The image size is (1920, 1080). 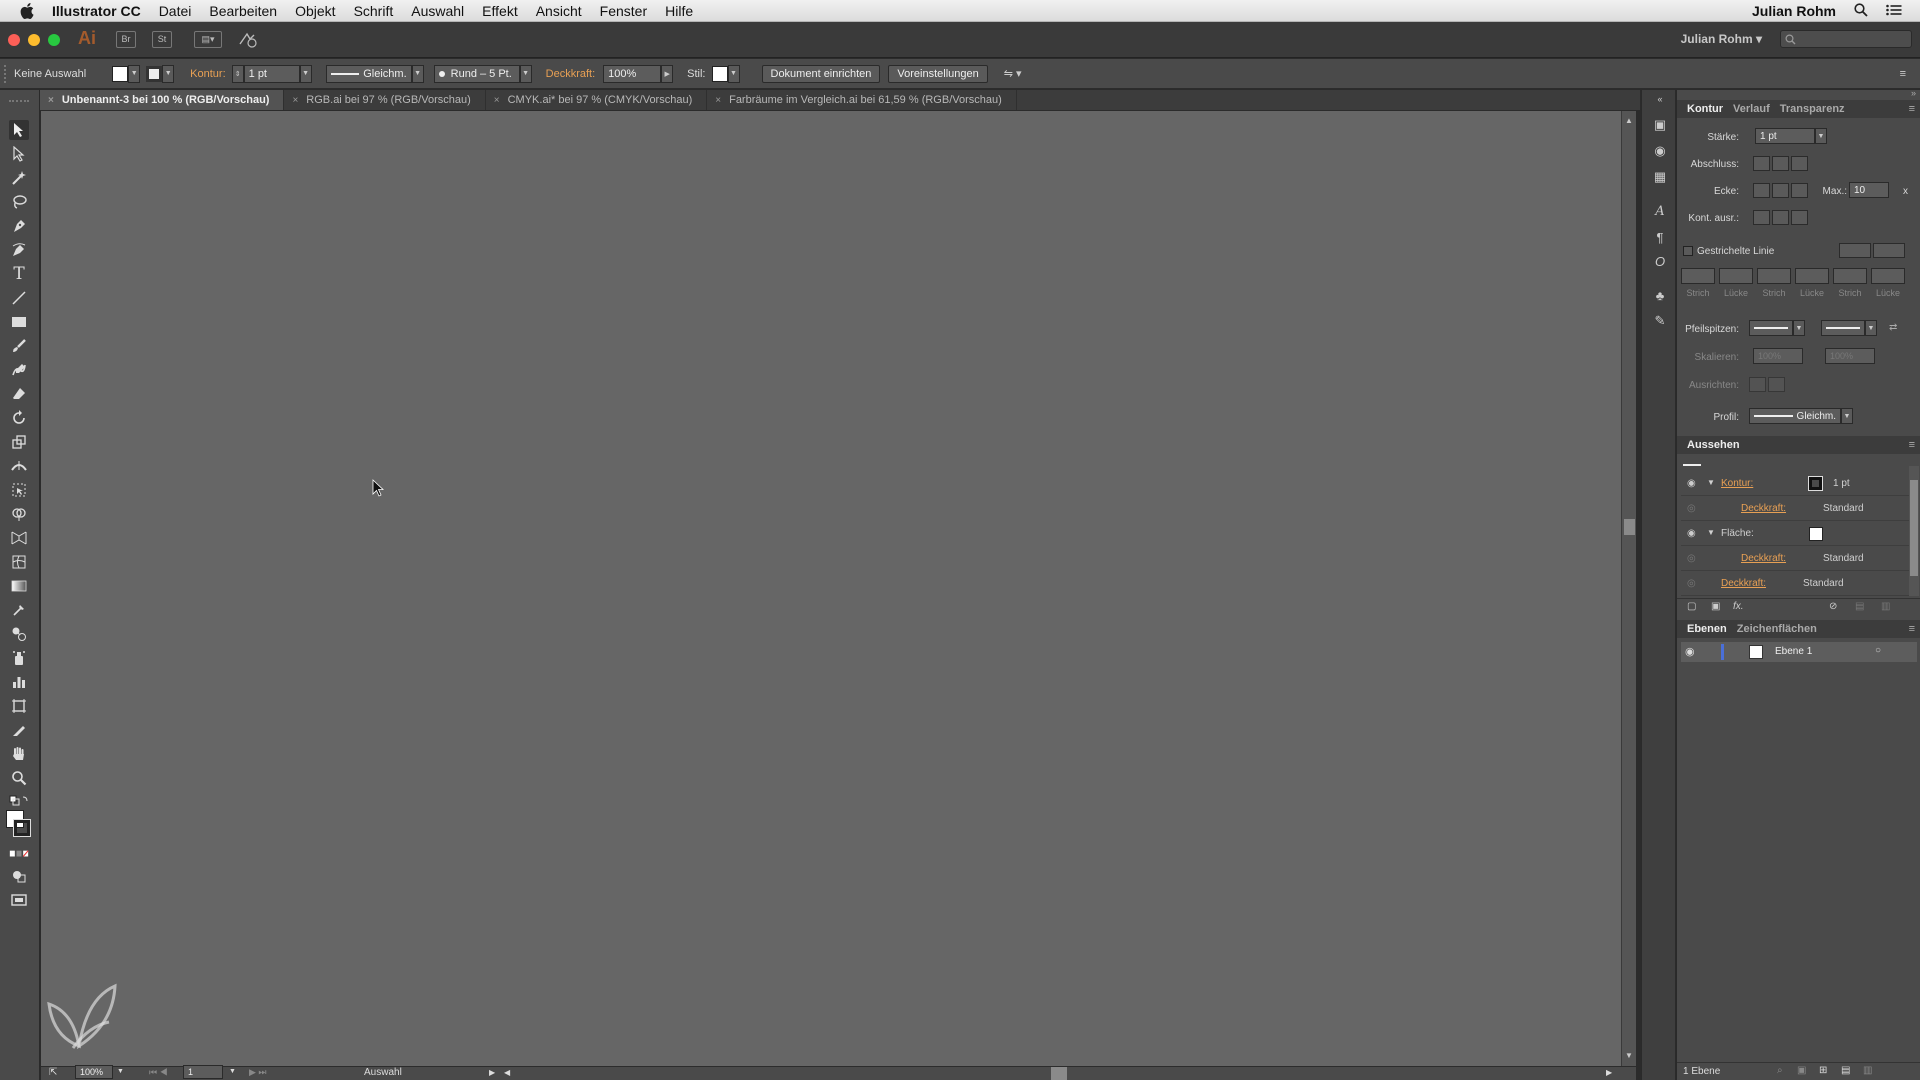 I want to click on menu-fenster: Fenster, so click(x=623, y=11).